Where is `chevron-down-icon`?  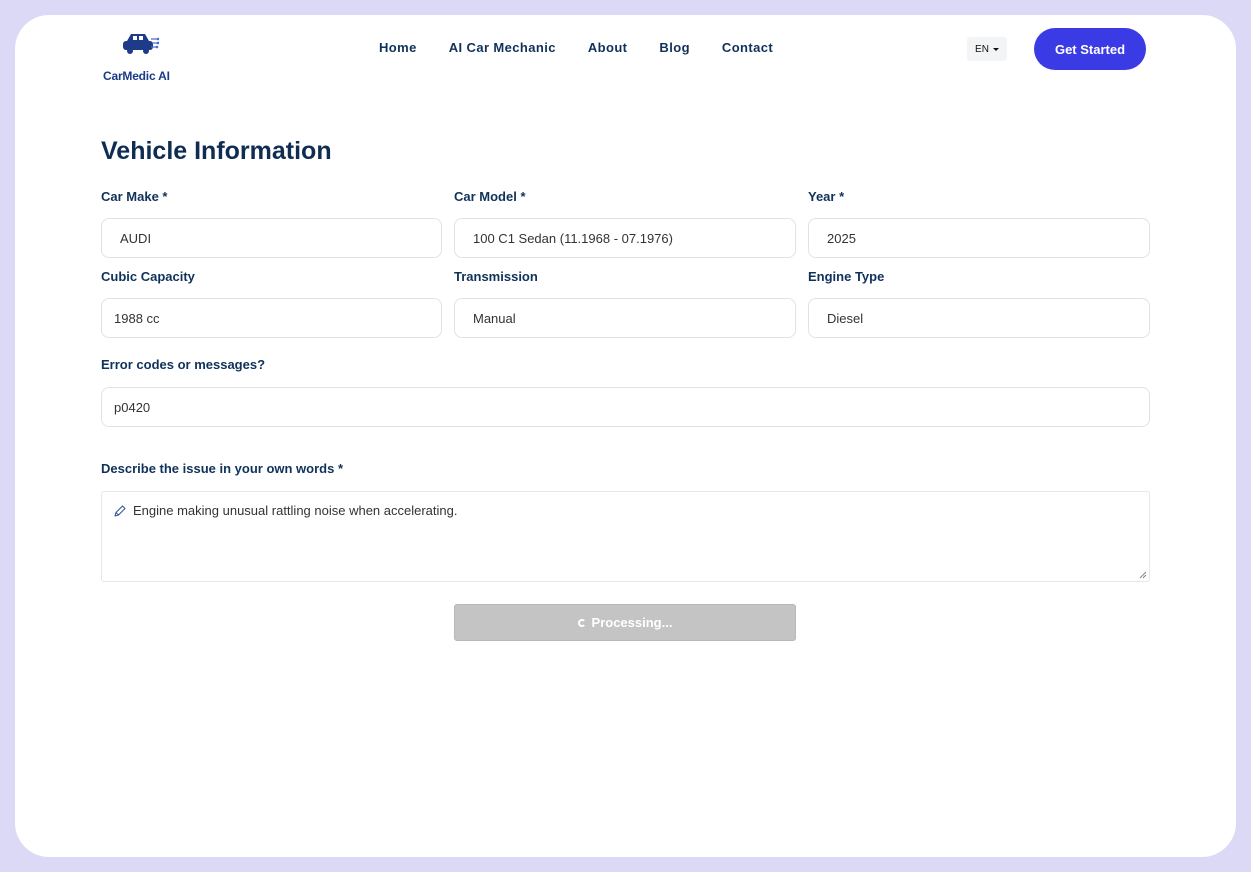
chevron-down-icon is located at coordinates (995, 49).